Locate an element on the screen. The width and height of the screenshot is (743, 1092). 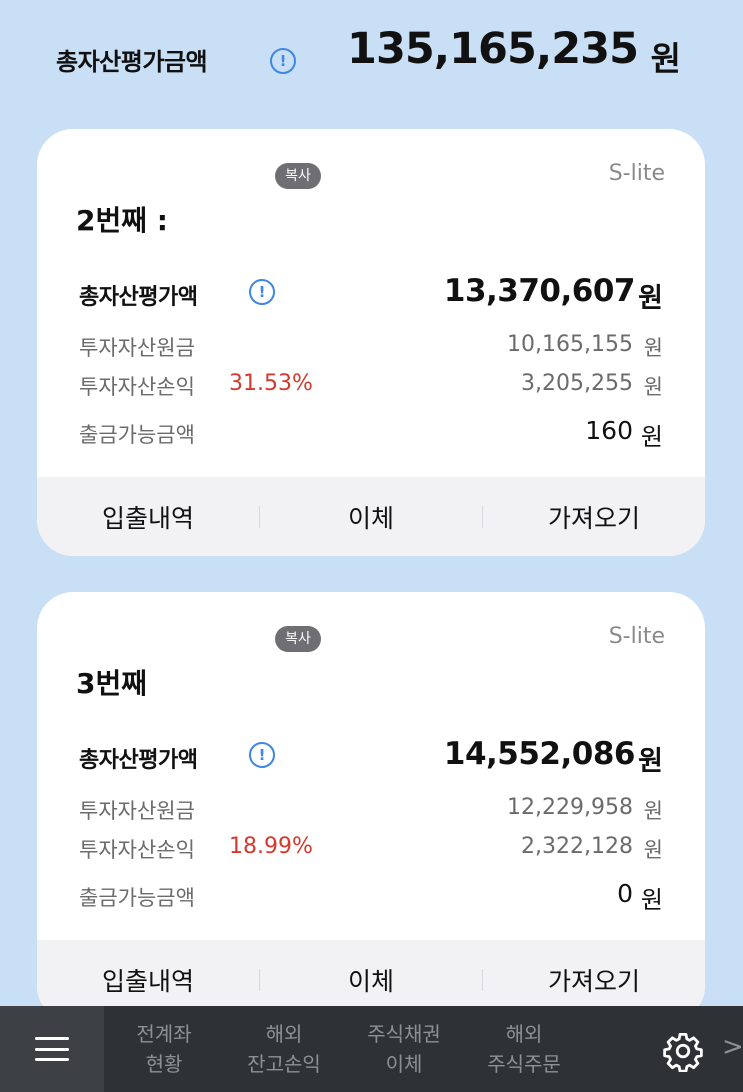
nav-item-label: 주식주문 is located at coordinates (524, 1064).